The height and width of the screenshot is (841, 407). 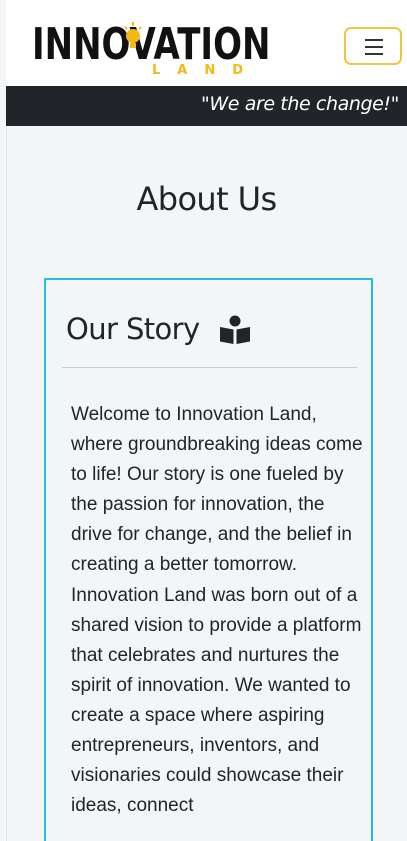 I want to click on logo-subtitle: LAND, so click(x=206, y=70).